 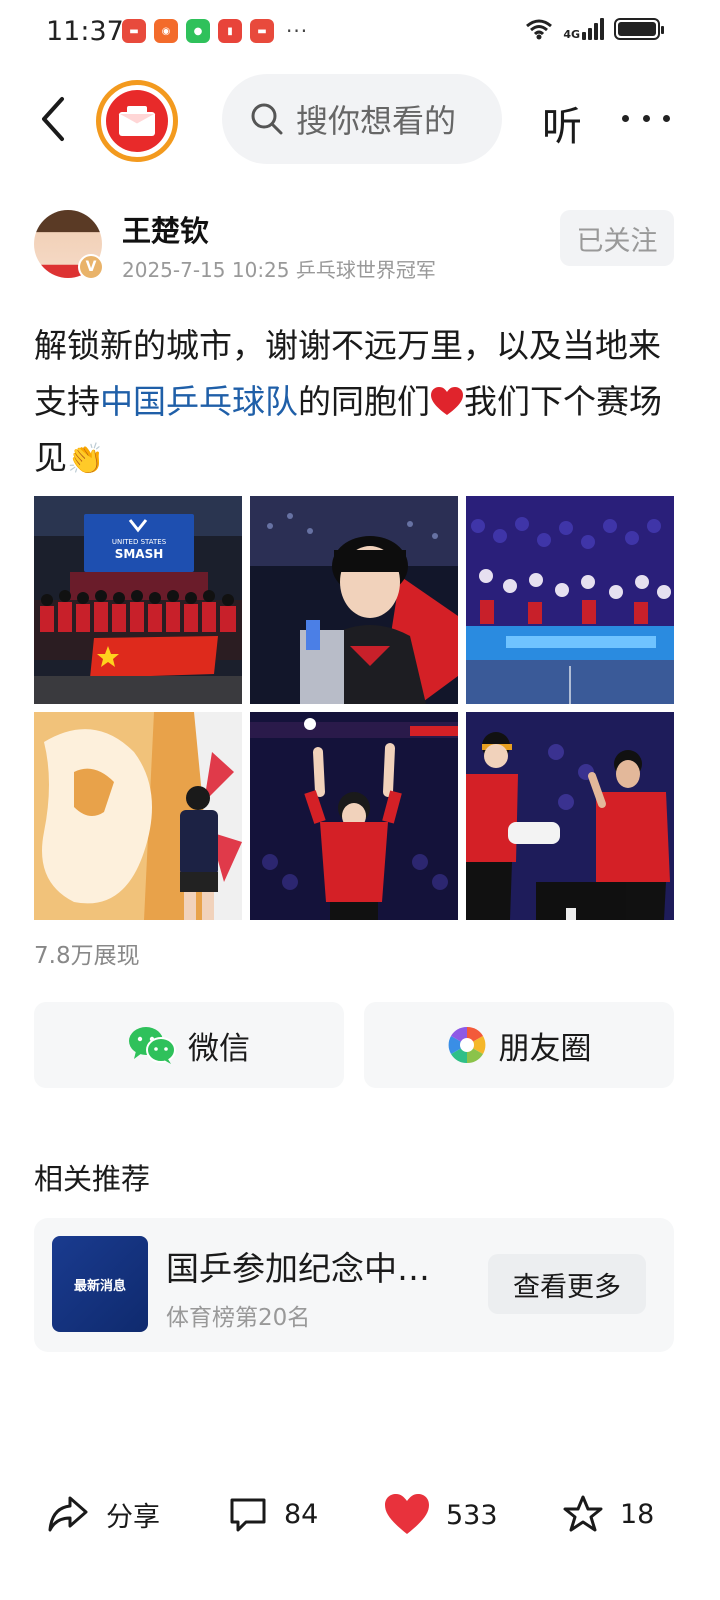 I want to click on view-more-button: 查看更多, so click(x=567, y=1284).